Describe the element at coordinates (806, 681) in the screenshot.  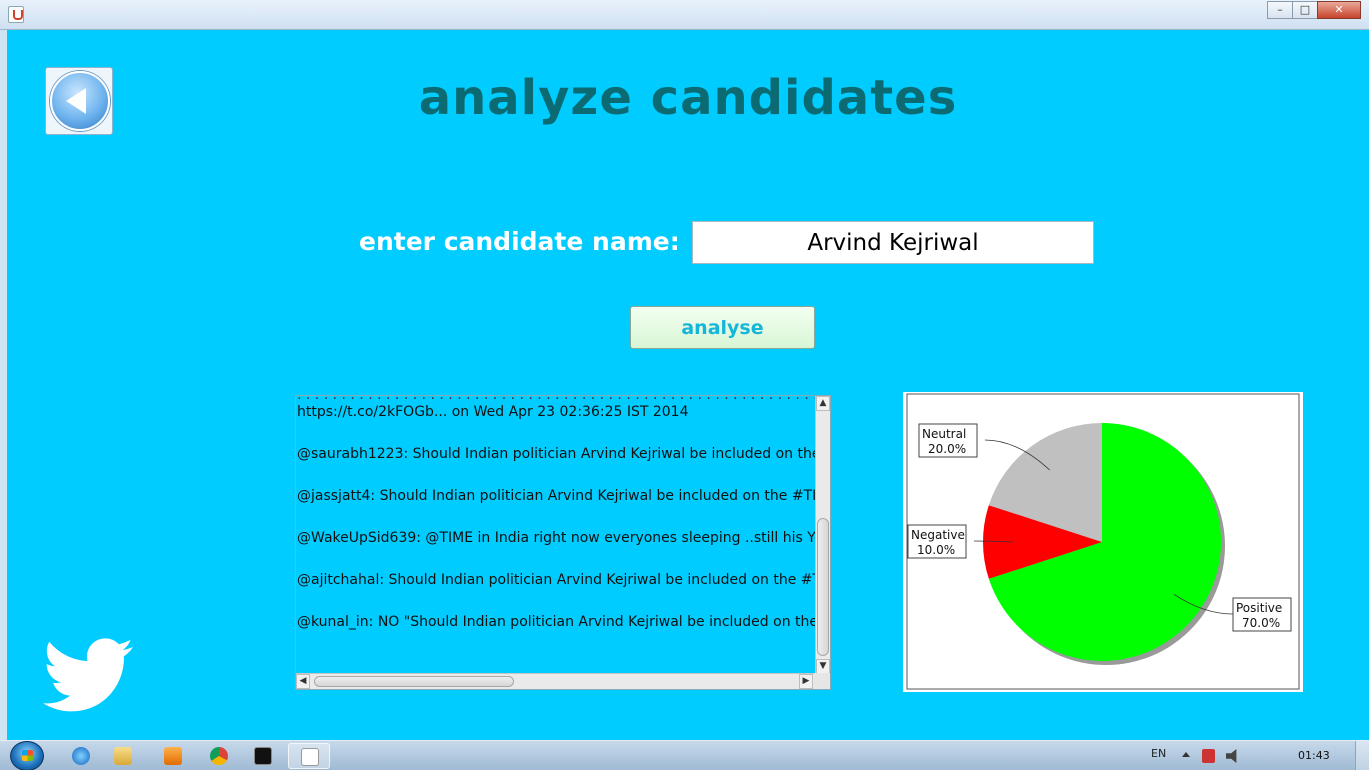
I see `scroll-right-icon: ▶` at that location.